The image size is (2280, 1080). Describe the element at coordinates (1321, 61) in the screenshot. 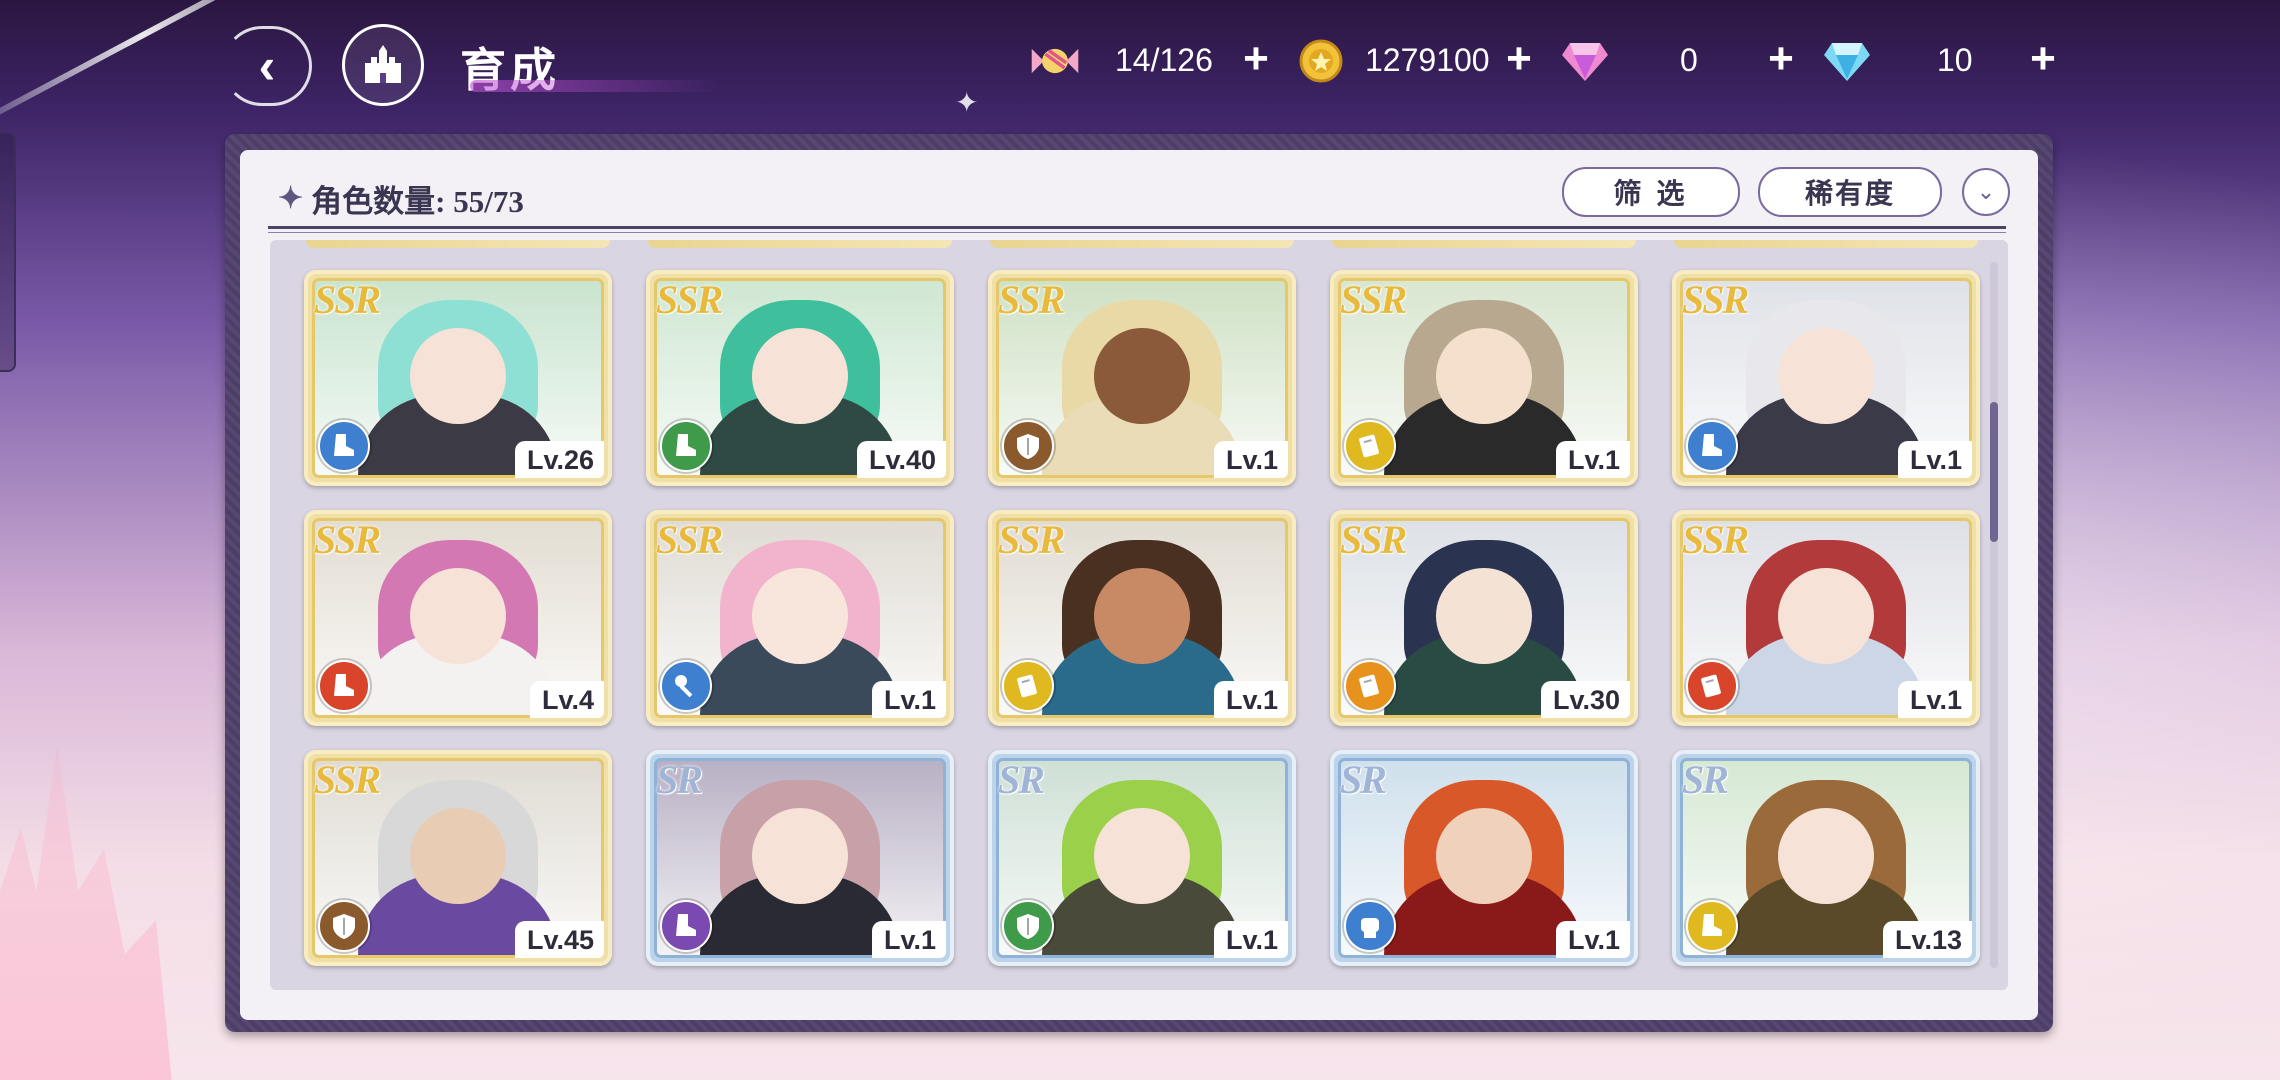

I see `coin-icon` at that location.